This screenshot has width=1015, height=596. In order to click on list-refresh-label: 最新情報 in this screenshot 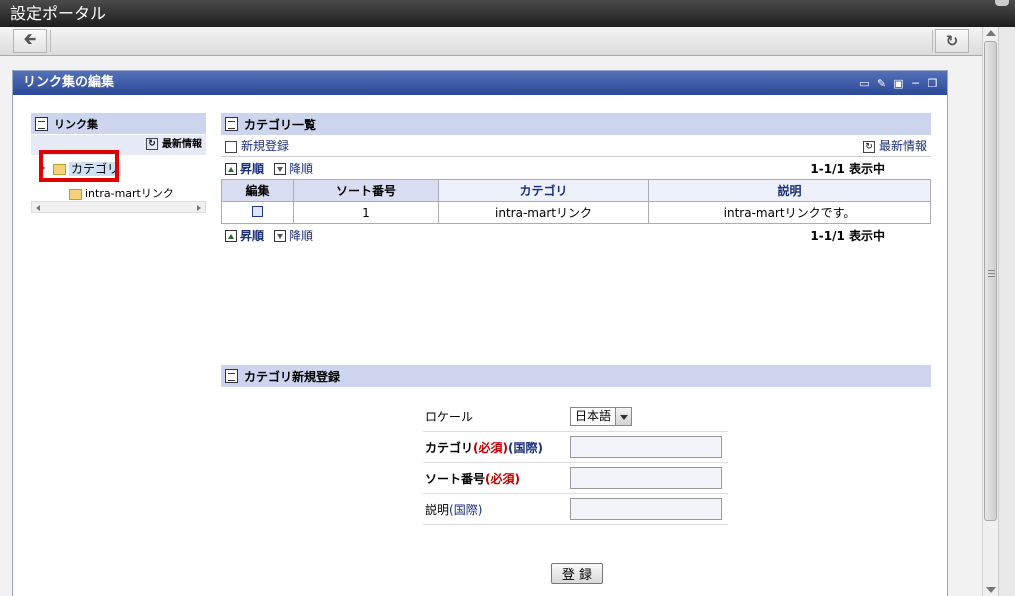, I will do `click(903, 146)`.